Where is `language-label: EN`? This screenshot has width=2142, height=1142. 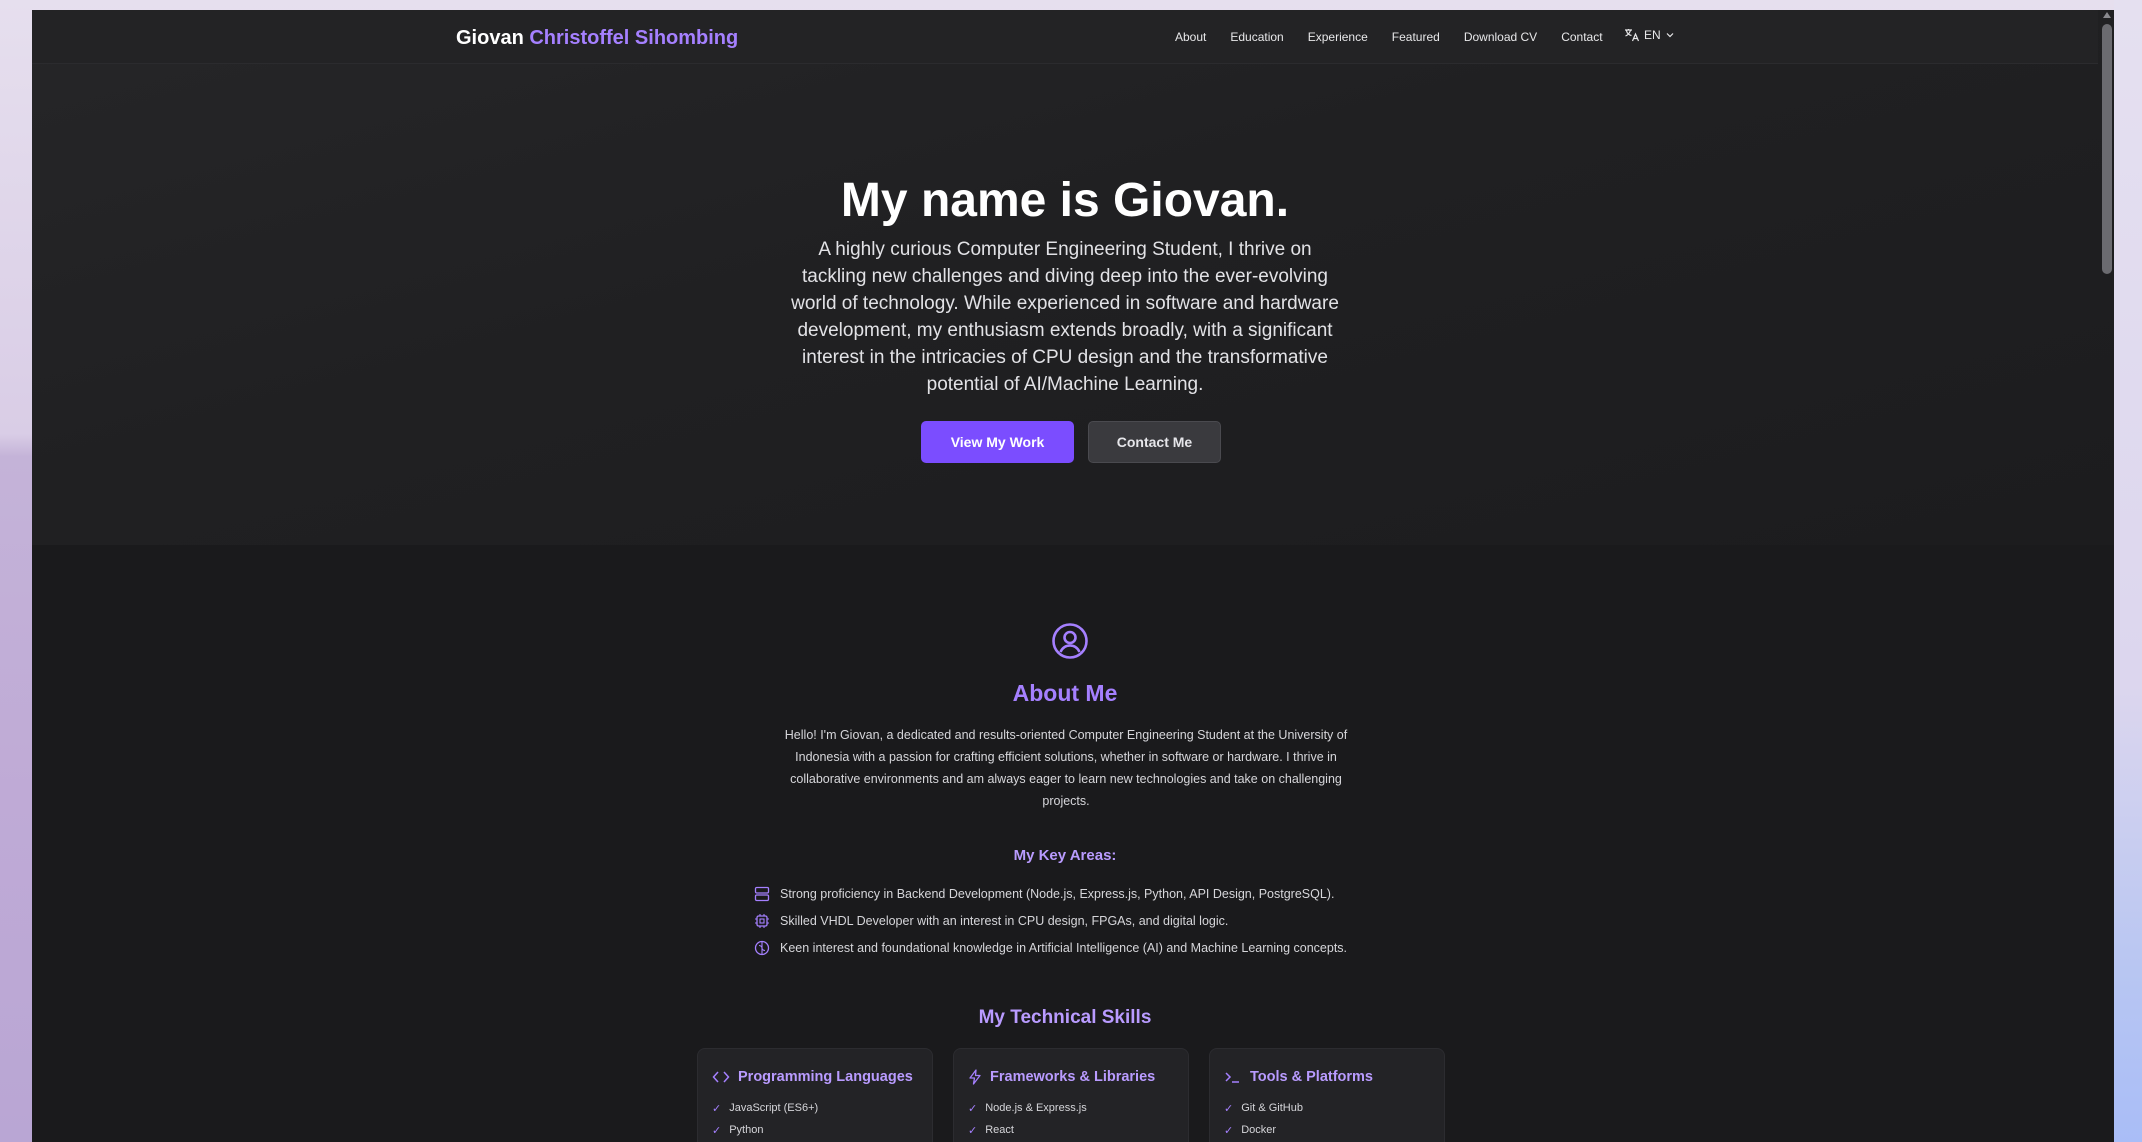 language-label: EN is located at coordinates (1652, 35).